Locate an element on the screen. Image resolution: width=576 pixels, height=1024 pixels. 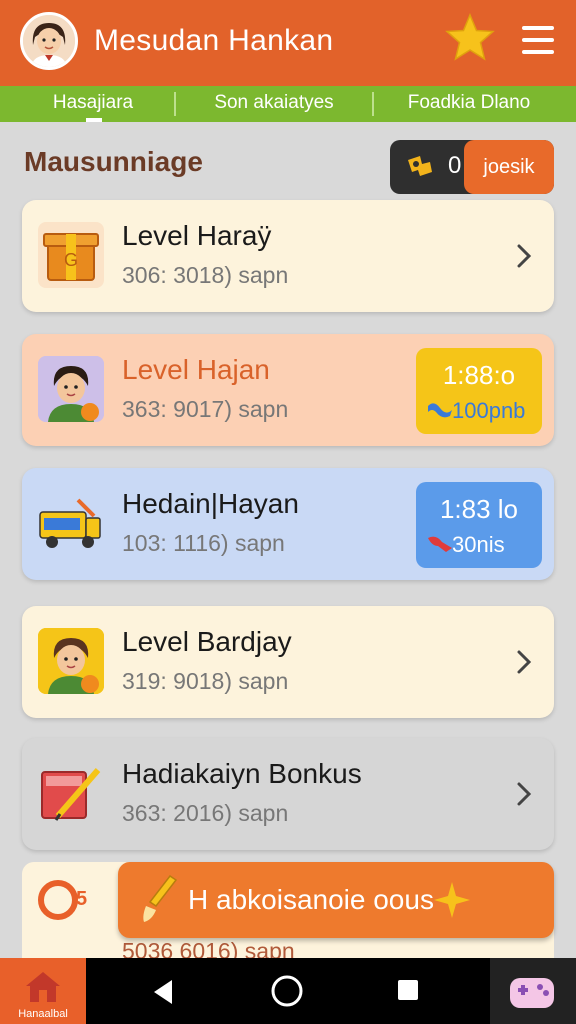
card-title: Hadiakaiyn Bonkus is located at coordinates (242, 773).